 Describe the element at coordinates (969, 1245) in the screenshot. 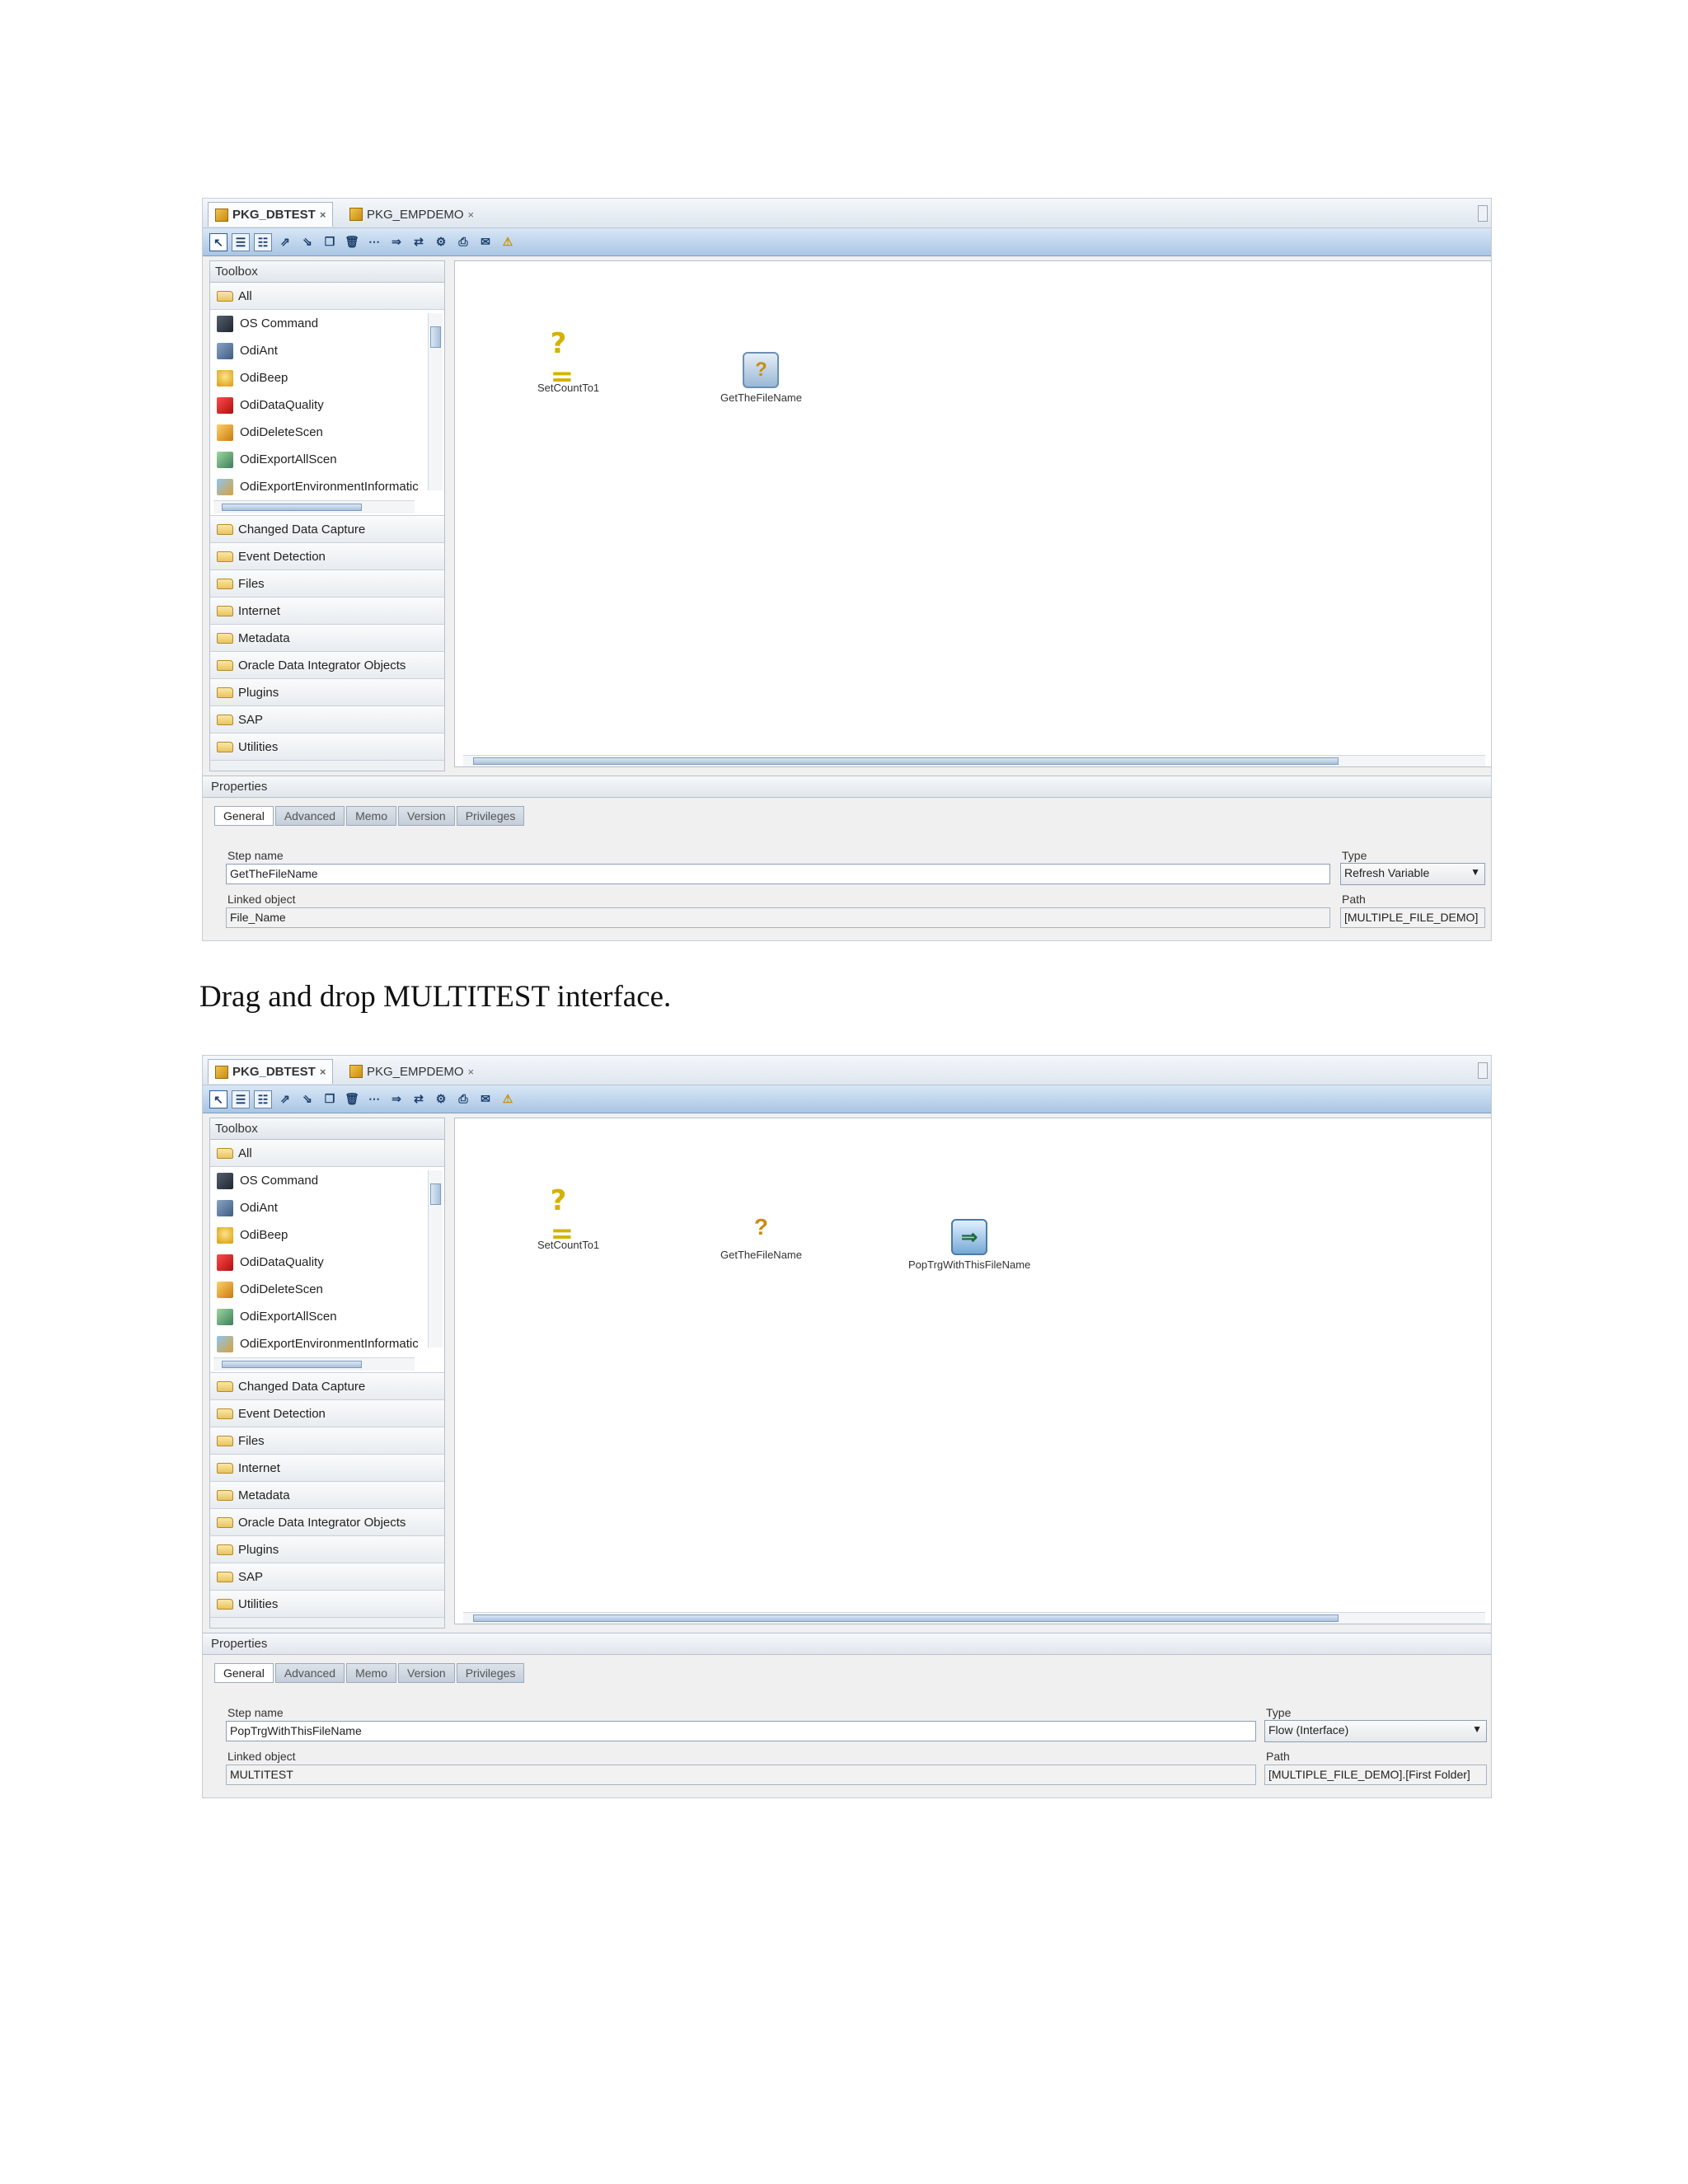

I see `step-poptrgwiththisfilename: ⇒ PopTrgWithThisFileName` at that location.